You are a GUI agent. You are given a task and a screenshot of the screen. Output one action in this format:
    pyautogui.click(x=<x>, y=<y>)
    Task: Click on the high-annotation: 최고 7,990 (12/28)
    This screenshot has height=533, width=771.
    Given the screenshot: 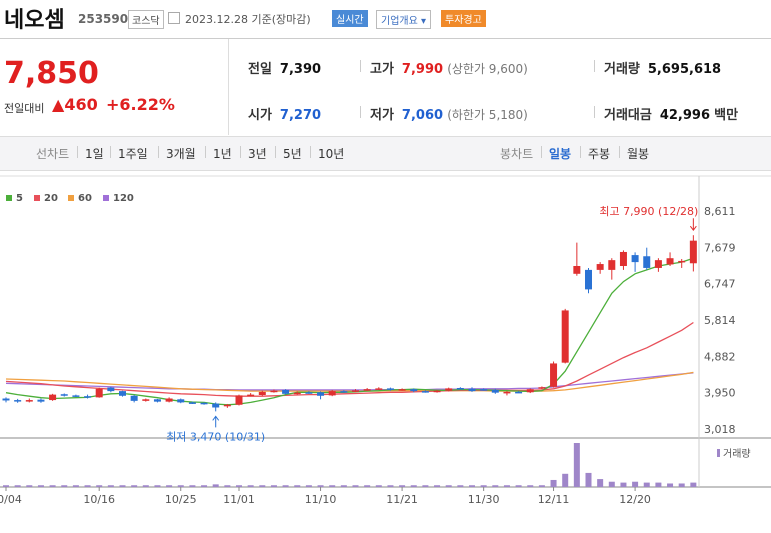 What is the action you would take?
    pyautogui.click(x=648, y=211)
    